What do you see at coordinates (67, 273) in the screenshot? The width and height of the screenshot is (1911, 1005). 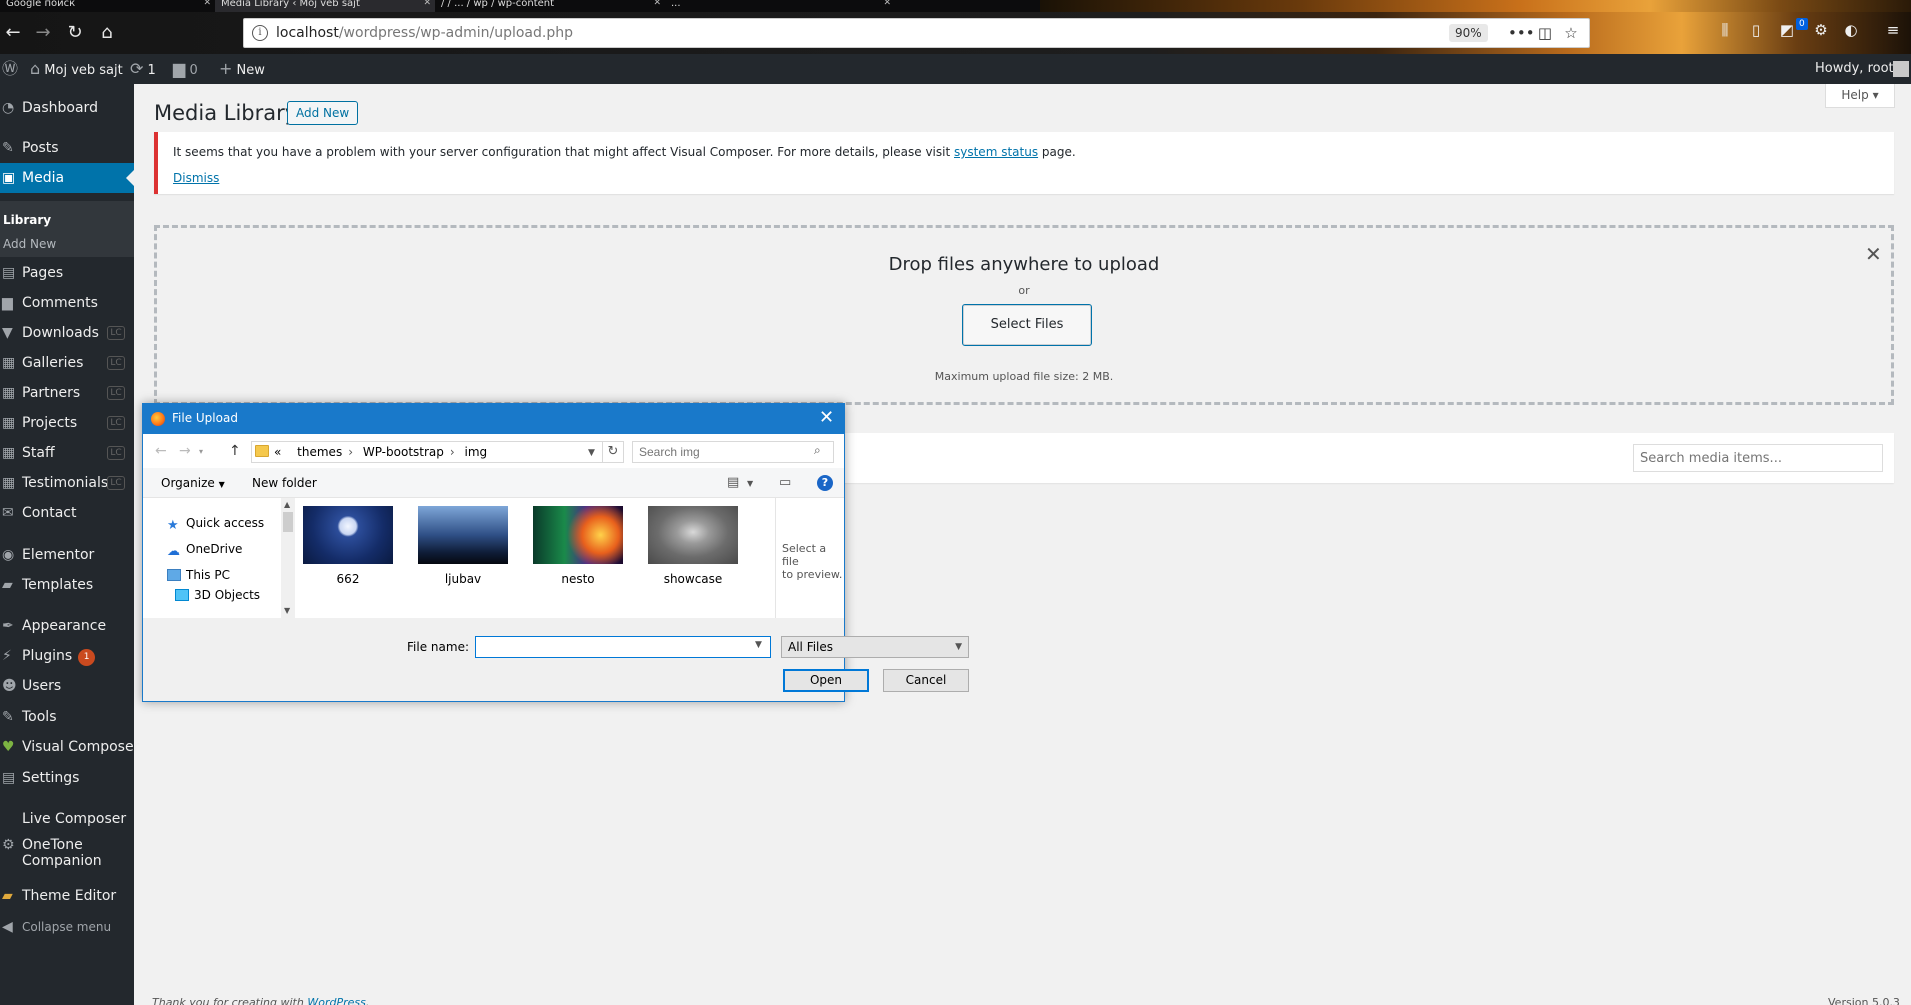 I see `sidebar-item-pages: ▤ Pages` at bounding box center [67, 273].